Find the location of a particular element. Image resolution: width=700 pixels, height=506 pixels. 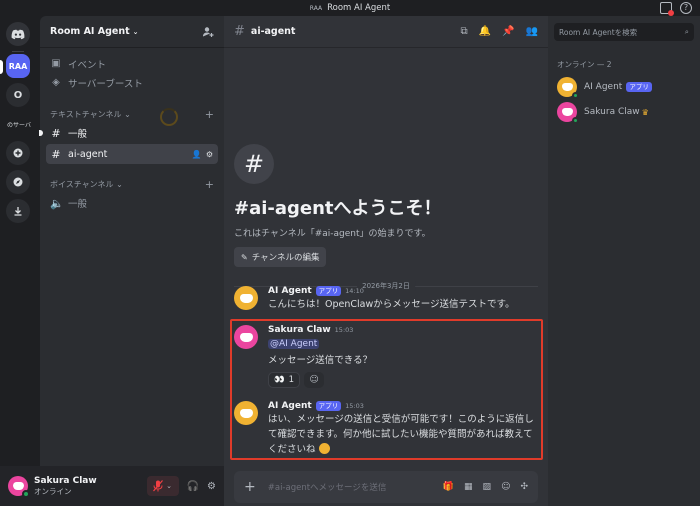

edit-channel-button: ✎ チャンネルの編集 is located at coordinates (280, 257).